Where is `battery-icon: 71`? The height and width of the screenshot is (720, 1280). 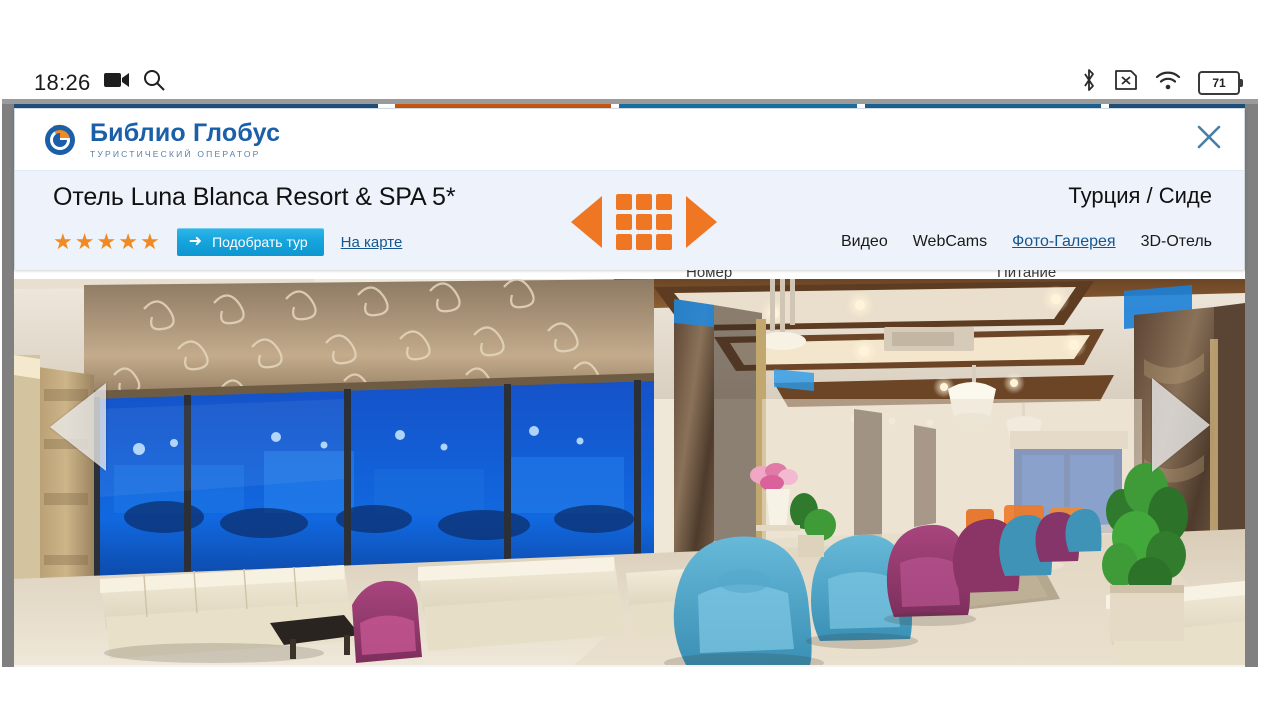 battery-icon: 71 is located at coordinates (1220, 82).